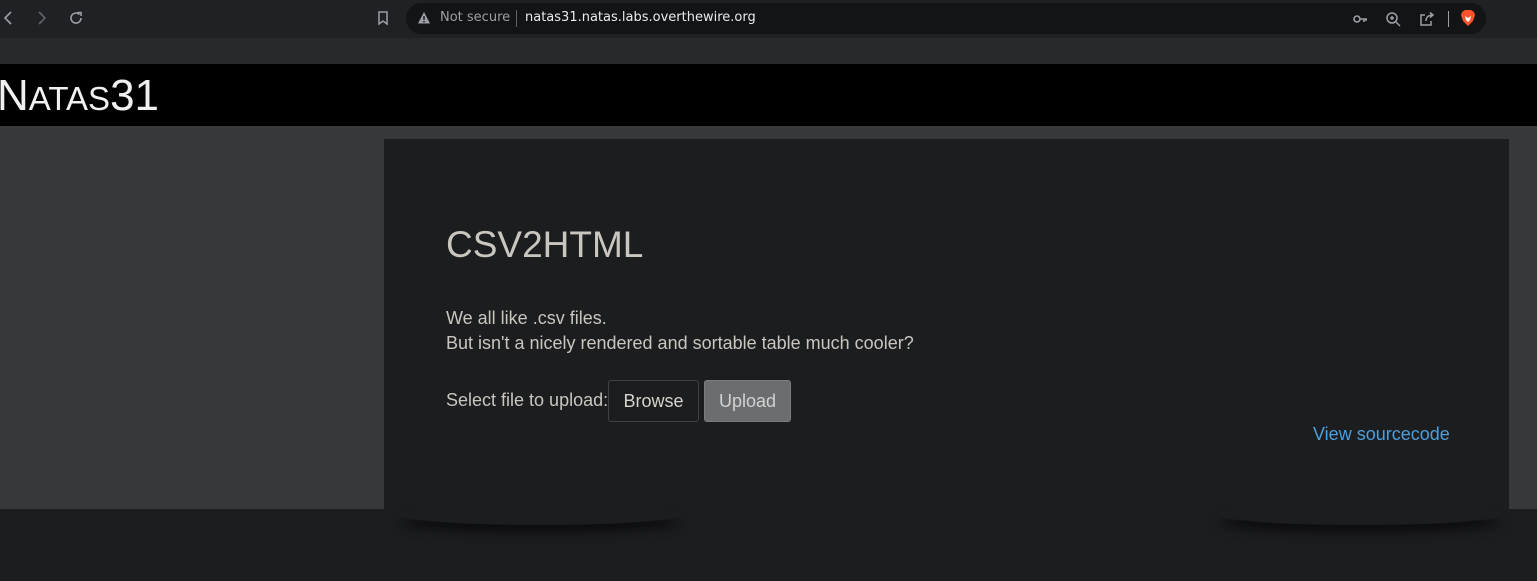 The image size is (1537, 581). What do you see at coordinates (516, 18) in the screenshot?
I see `omnibox-separator` at bounding box center [516, 18].